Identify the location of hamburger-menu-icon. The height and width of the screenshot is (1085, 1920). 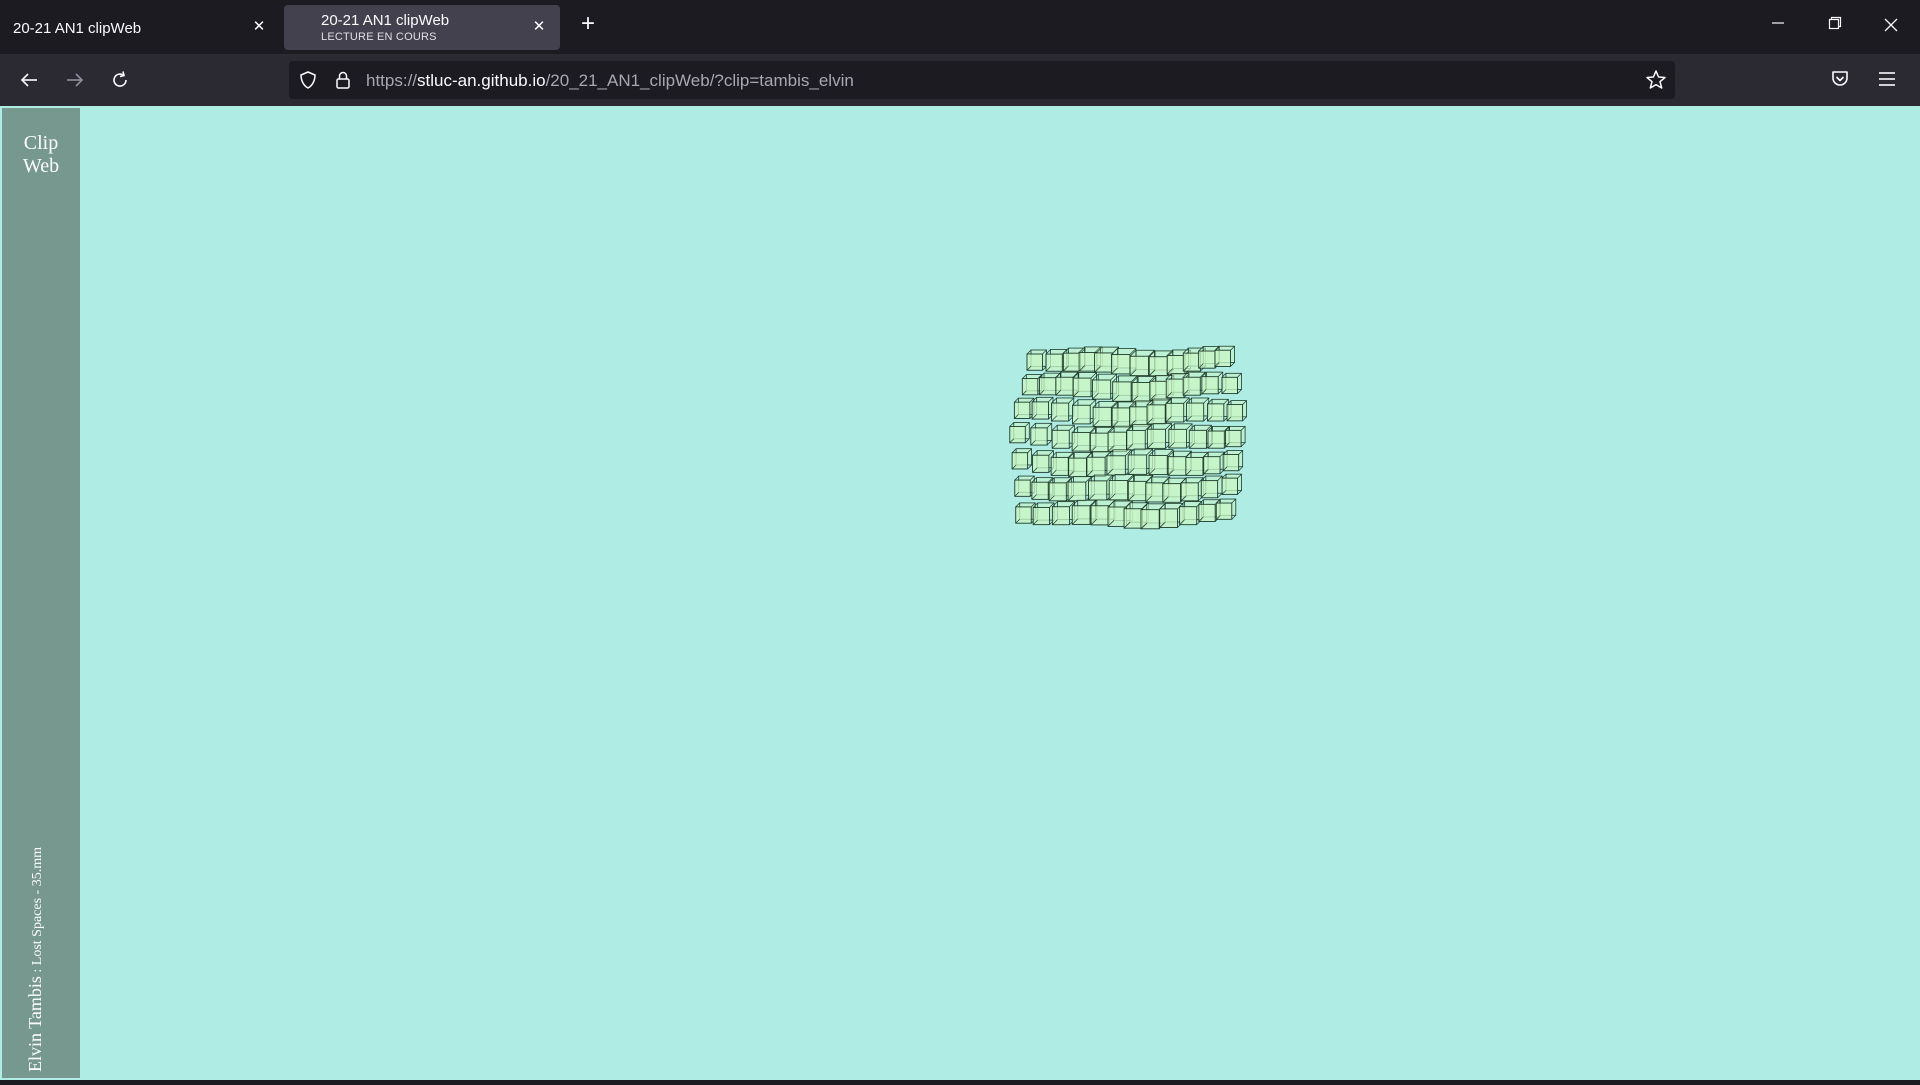
(1887, 81).